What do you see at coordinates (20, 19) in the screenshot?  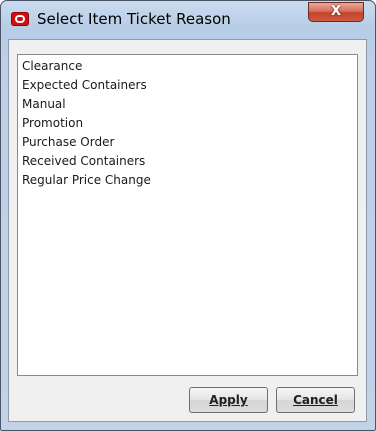 I see `oracle-app-icon` at bounding box center [20, 19].